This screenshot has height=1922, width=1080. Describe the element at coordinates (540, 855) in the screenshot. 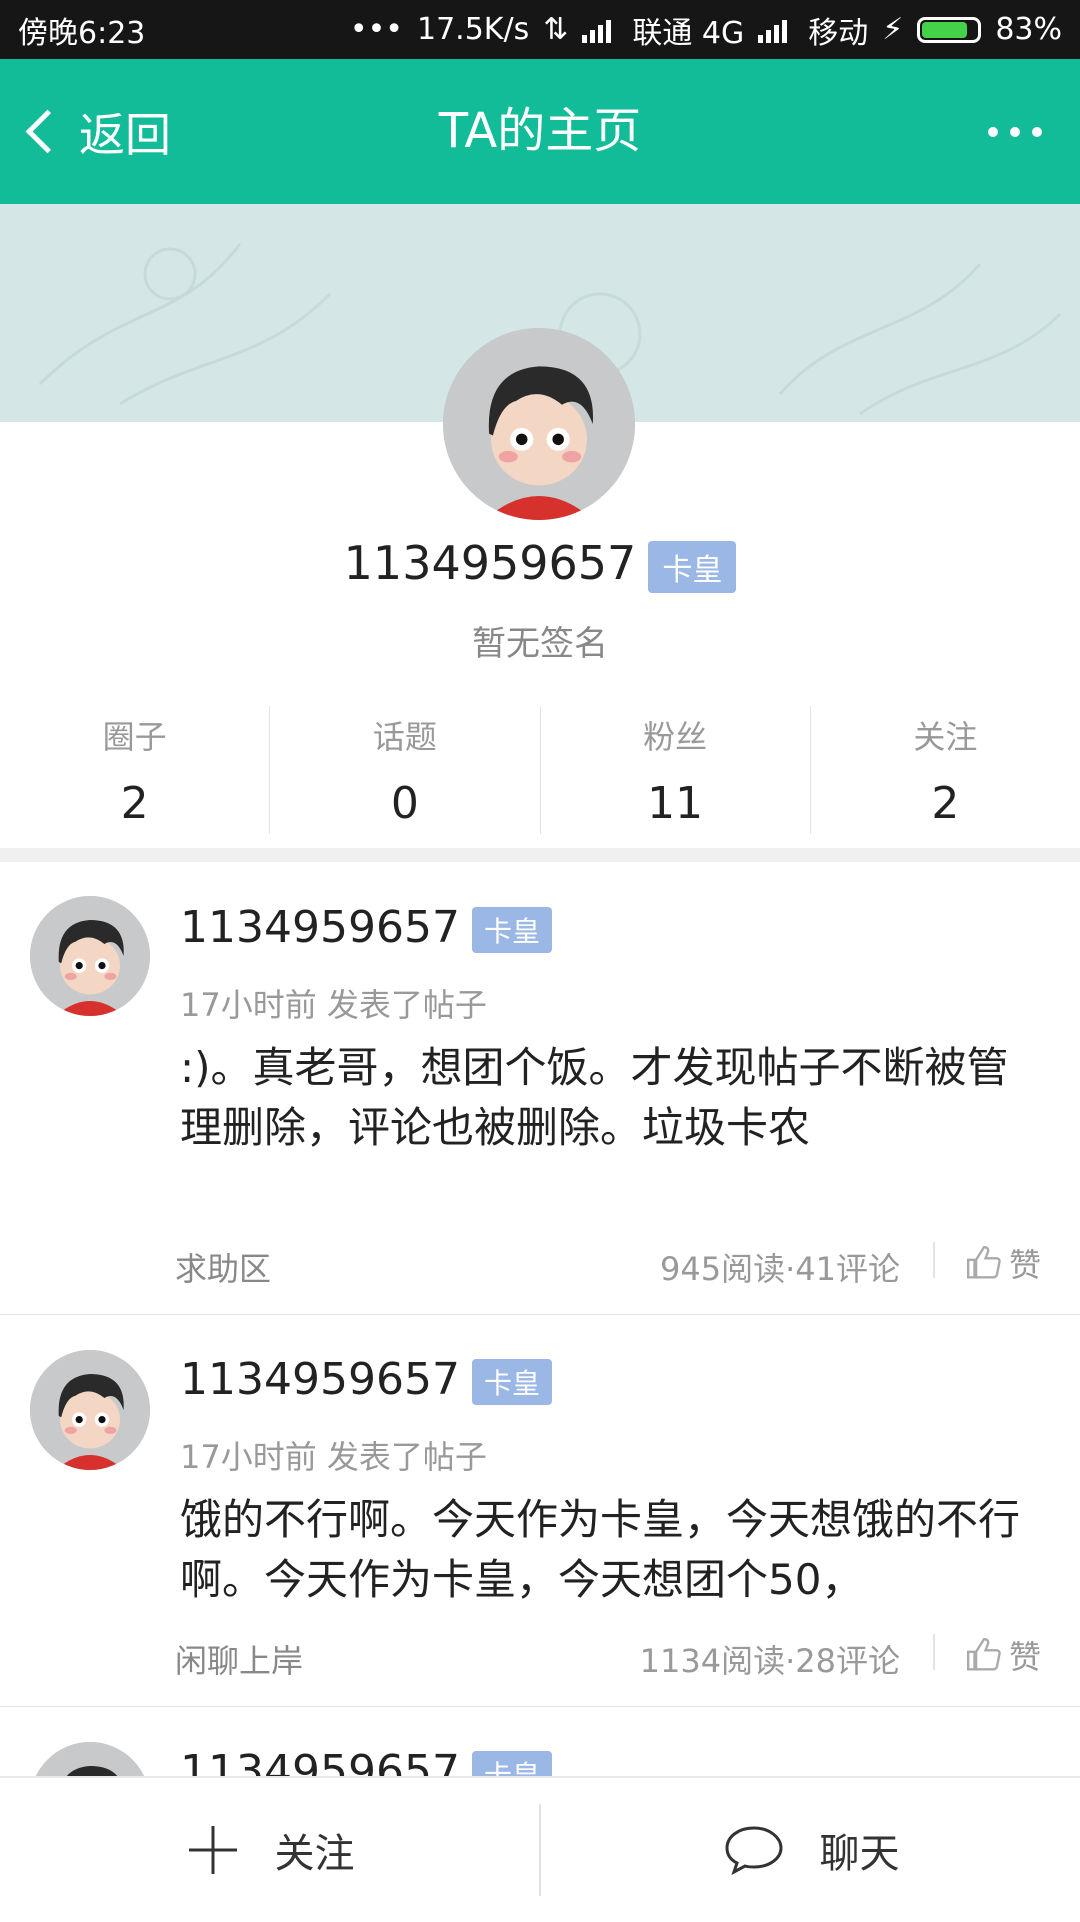

I see `section-divider` at that location.